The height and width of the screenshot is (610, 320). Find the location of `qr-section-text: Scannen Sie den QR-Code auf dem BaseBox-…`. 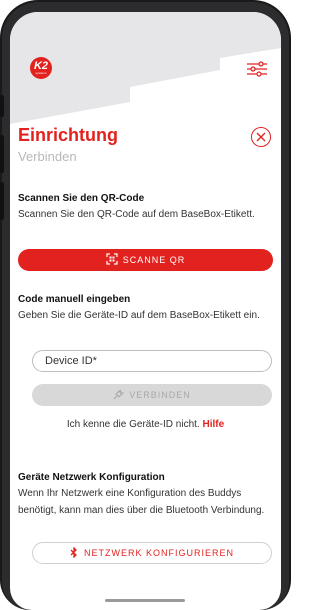

qr-section-text: Scannen Sie den QR-Code auf dem BaseBox-… is located at coordinates (136, 214).